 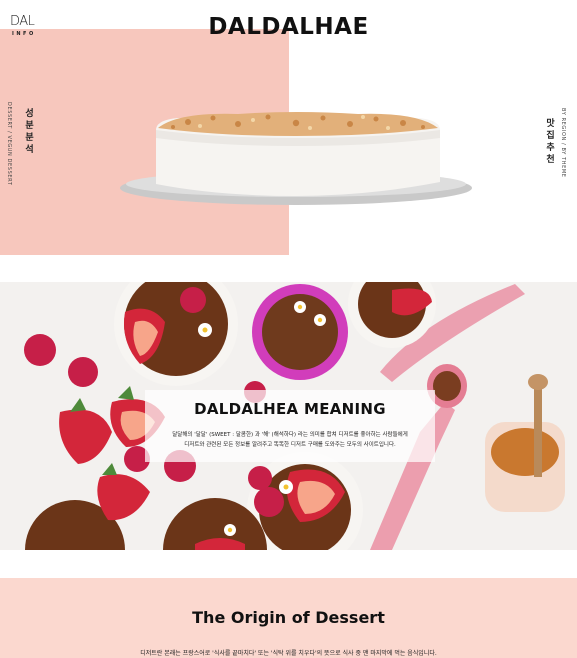 What do you see at coordinates (290, 409) in the screenshot?
I see `meaning-title: DALDALHEA MEANING` at bounding box center [290, 409].